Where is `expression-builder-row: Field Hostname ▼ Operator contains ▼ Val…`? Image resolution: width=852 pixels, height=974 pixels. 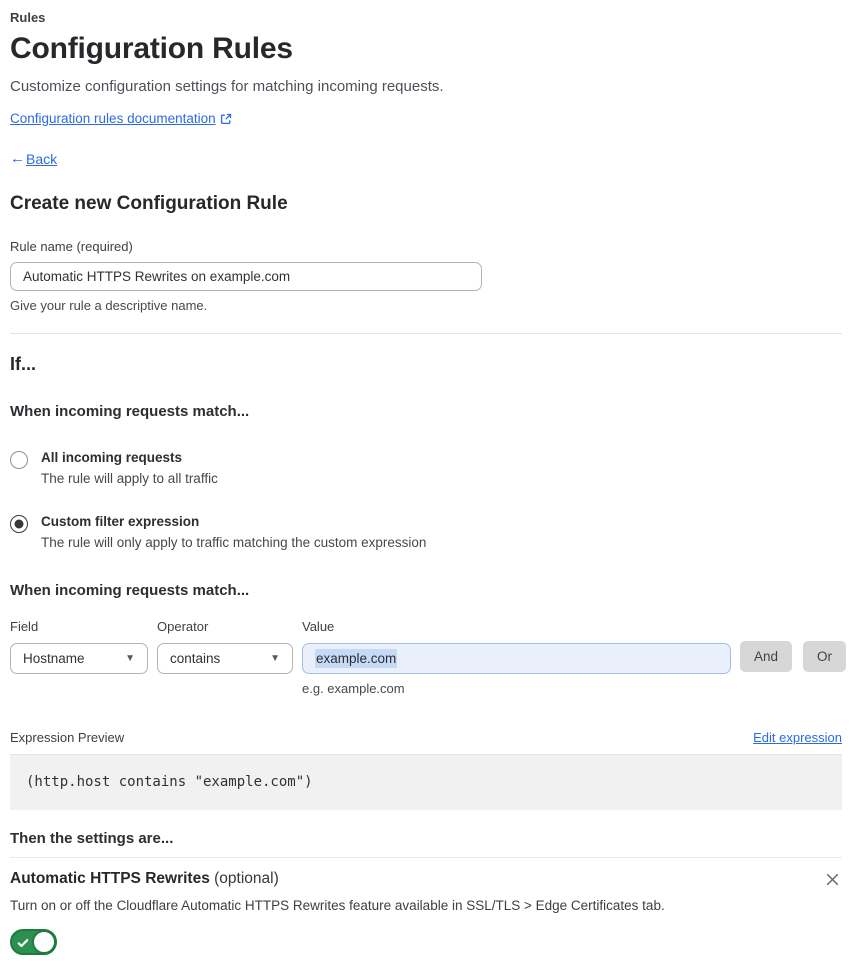
expression-builder-row: Field Hostname ▼ Operator contains ▼ Val… is located at coordinates (428, 657).